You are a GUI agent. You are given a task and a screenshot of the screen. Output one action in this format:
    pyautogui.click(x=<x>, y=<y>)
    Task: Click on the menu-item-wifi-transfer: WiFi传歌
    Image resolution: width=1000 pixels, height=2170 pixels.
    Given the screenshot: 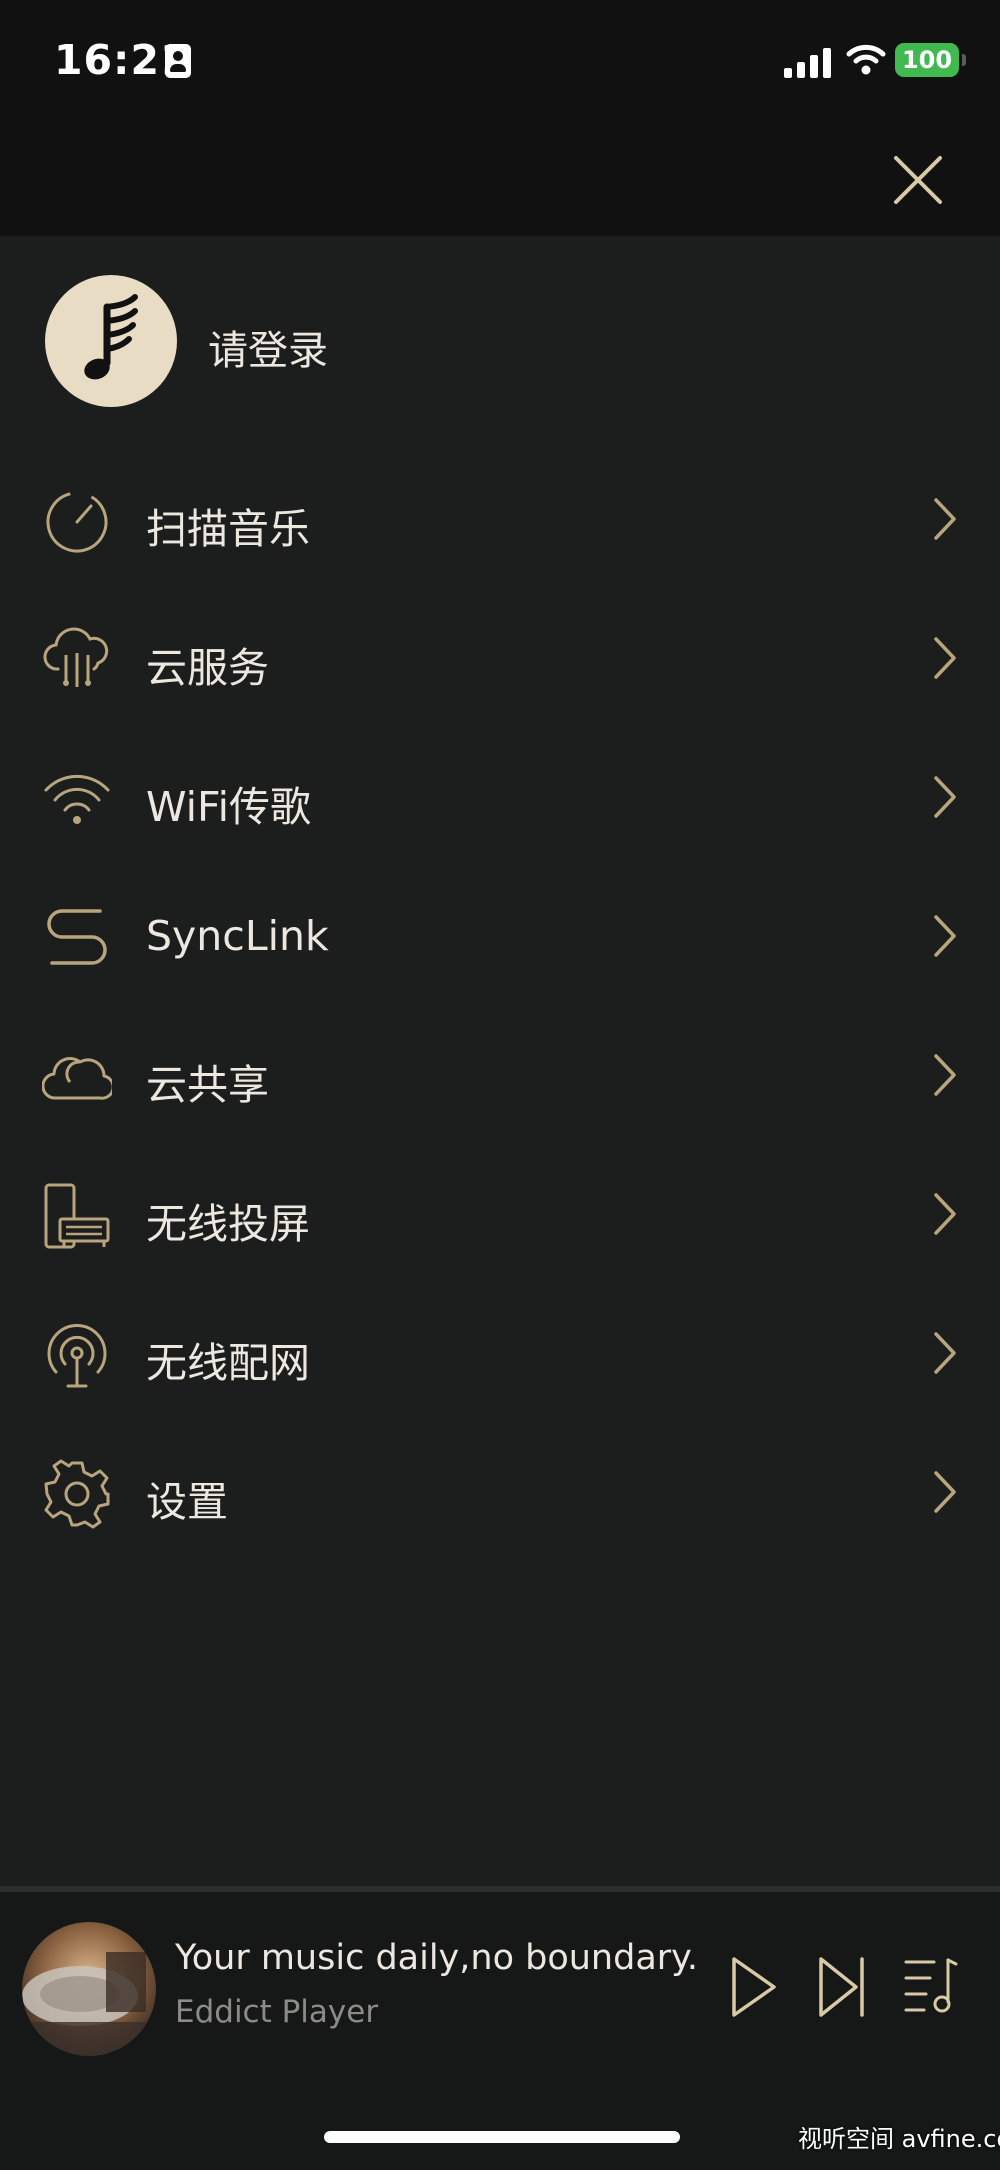 What is the action you would take?
    pyautogui.click(x=500, y=798)
    